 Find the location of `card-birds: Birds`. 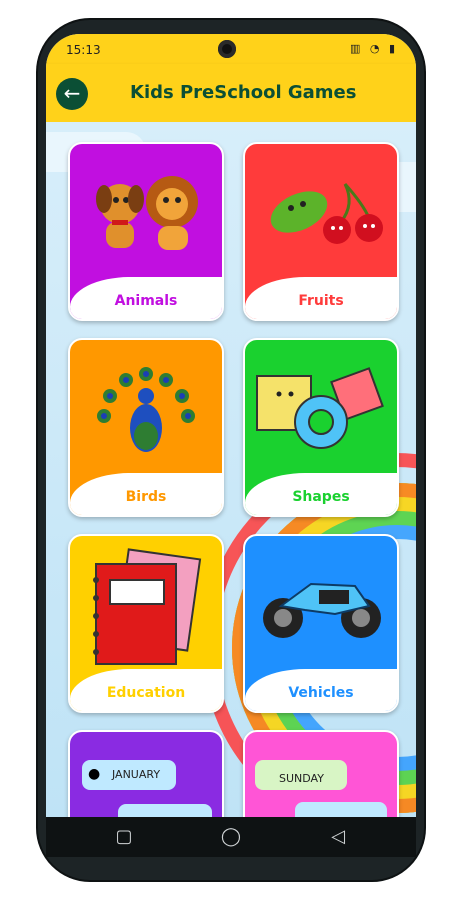

card-birds: Birds is located at coordinates (146, 427).